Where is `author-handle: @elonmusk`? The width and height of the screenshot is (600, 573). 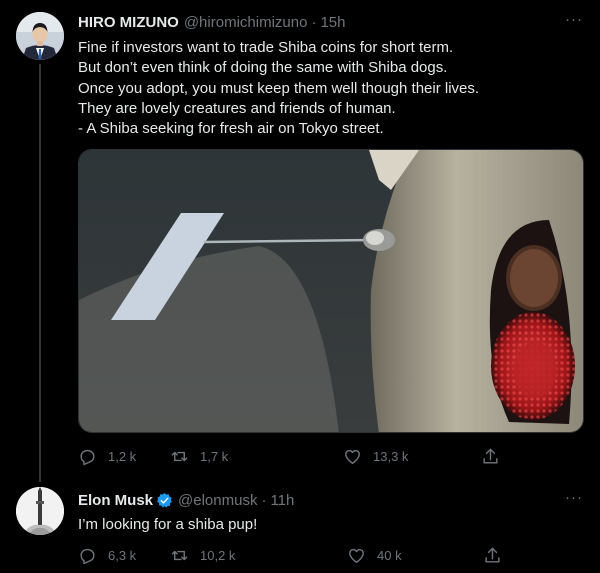
author-handle: @elonmusk is located at coordinates (217, 500).